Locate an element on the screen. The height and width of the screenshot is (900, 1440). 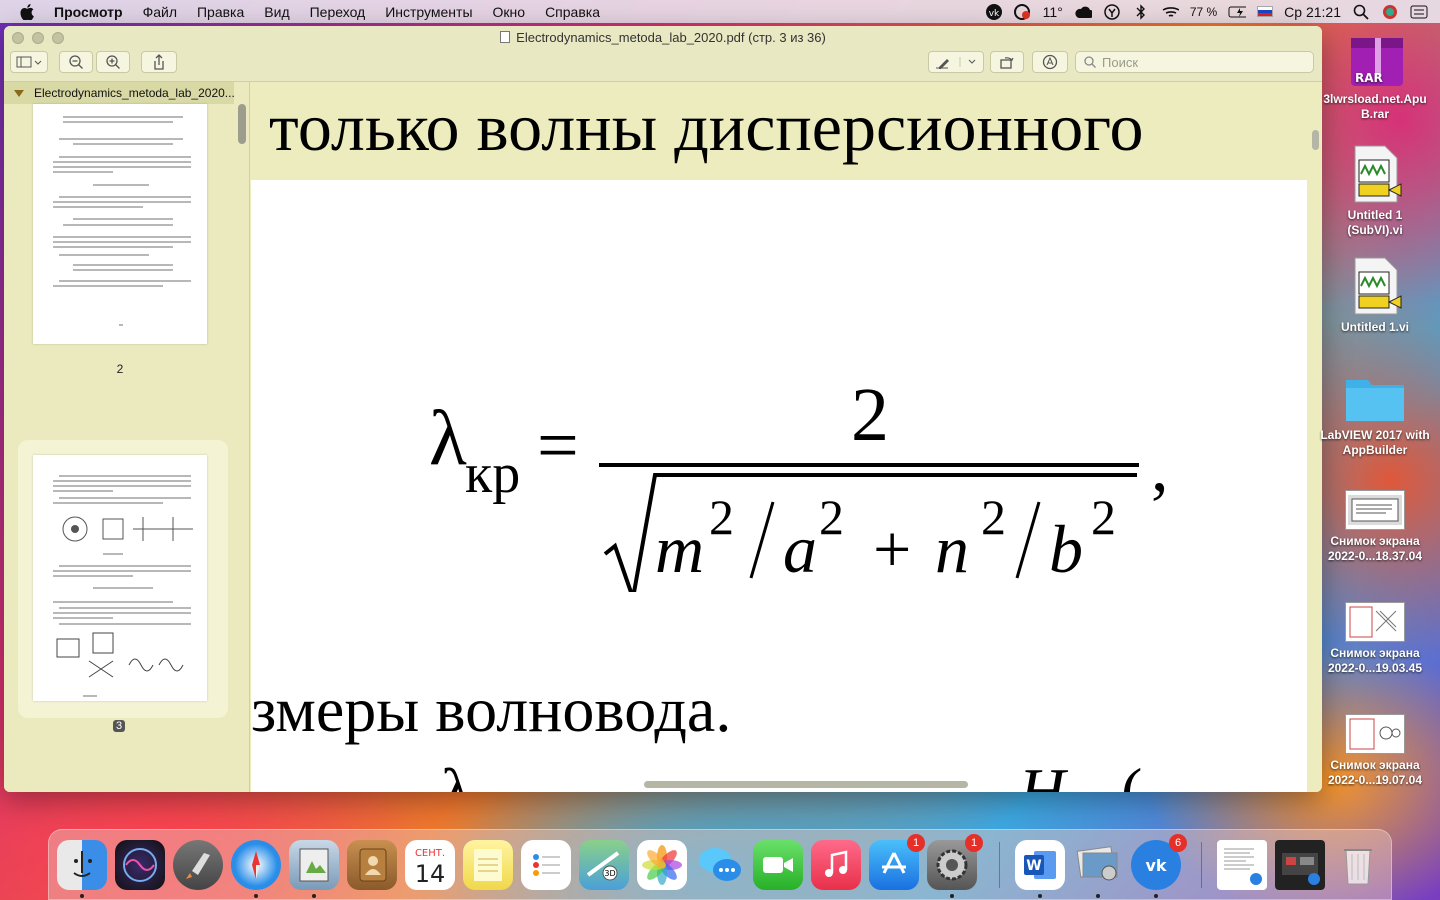
share-button is located at coordinates (159, 62).